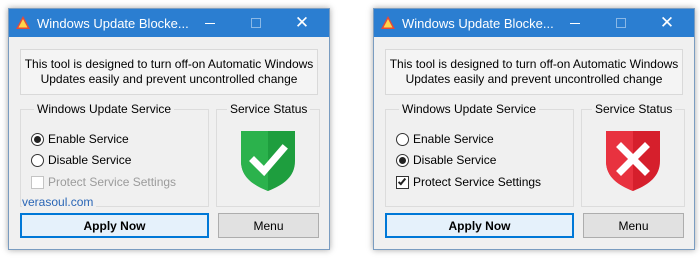  What do you see at coordinates (59, 202) in the screenshot?
I see `credit-link: verasoul.com` at bounding box center [59, 202].